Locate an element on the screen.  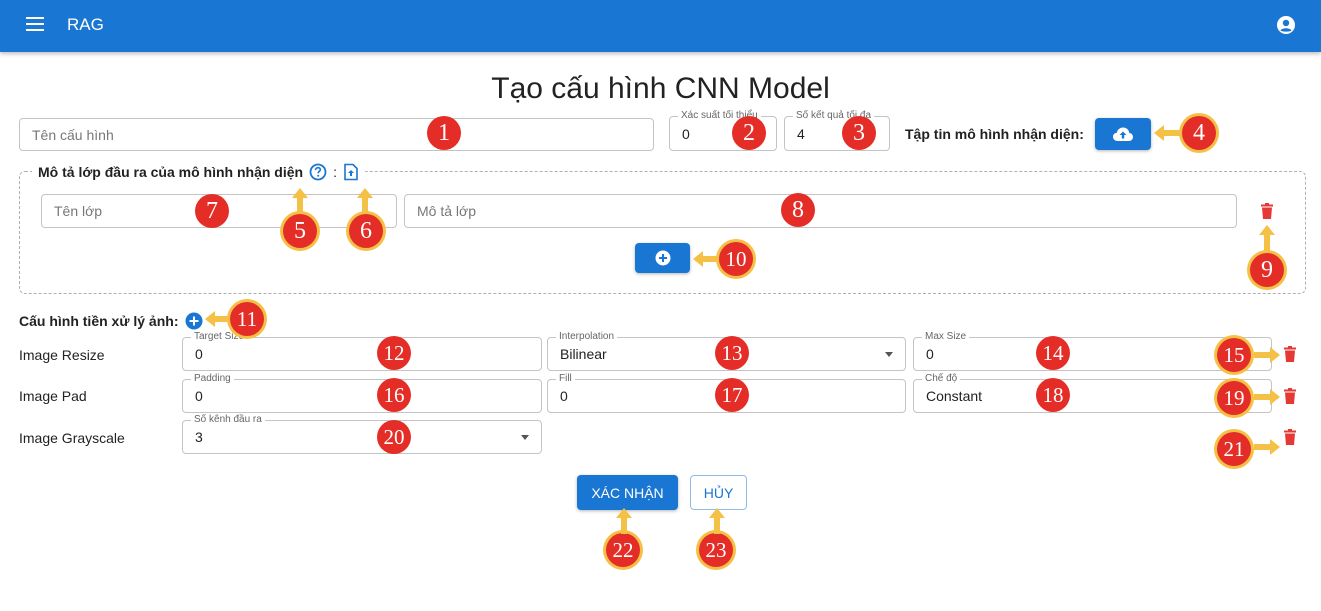
annotation-marker-22: 22 is located at coordinates (623, 550).